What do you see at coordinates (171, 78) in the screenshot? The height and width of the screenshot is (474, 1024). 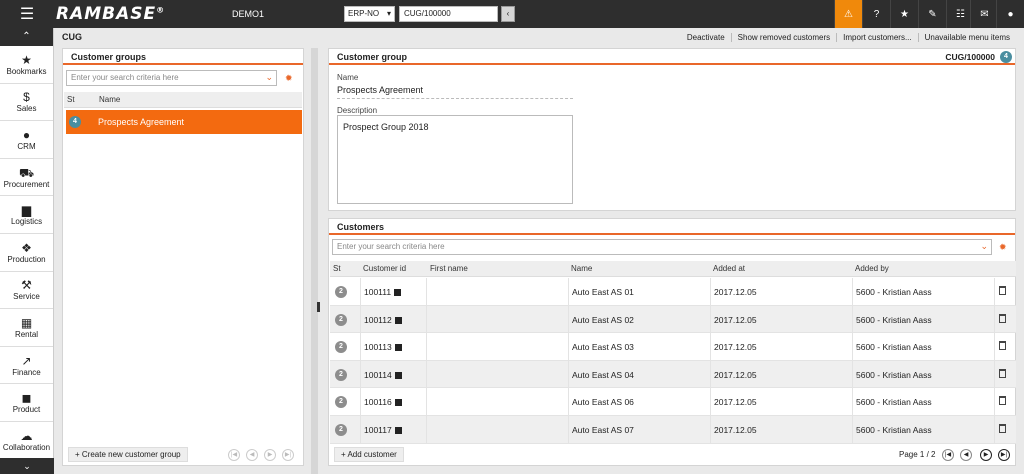 I see `groups-search-input: Enter your search criteria here ⌄` at bounding box center [171, 78].